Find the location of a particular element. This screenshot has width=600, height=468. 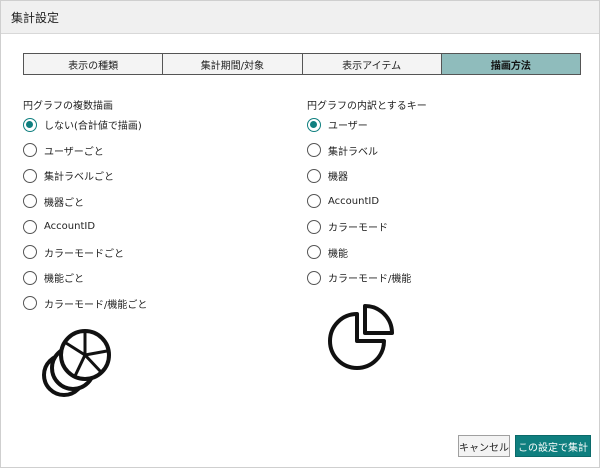

tab-label: 集計期間/対象 is located at coordinates (232, 66).